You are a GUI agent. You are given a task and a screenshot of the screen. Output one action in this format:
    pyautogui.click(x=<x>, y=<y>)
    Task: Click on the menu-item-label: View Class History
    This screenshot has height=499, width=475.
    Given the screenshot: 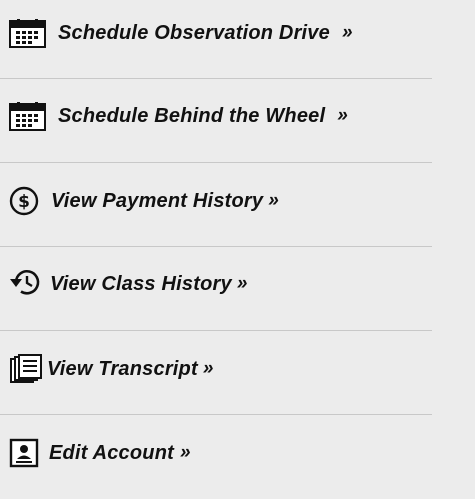 What is the action you would take?
    pyautogui.click(x=141, y=283)
    